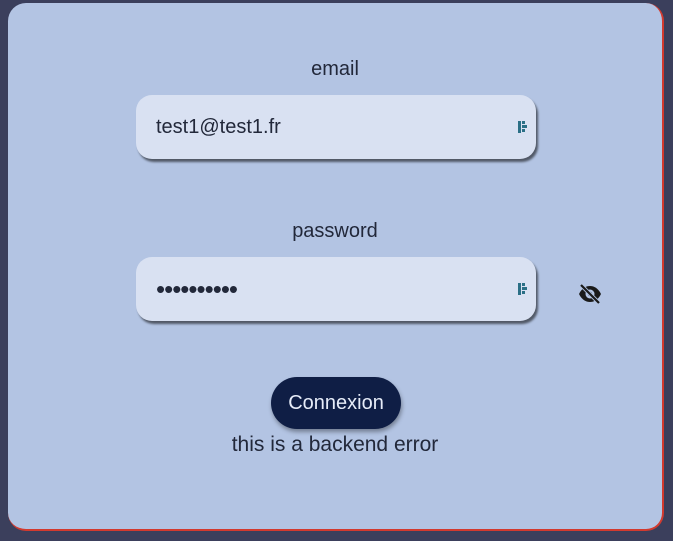 This screenshot has width=673, height=541. What do you see at coordinates (335, 231) in the screenshot?
I see `password-label: password` at bounding box center [335, 231].